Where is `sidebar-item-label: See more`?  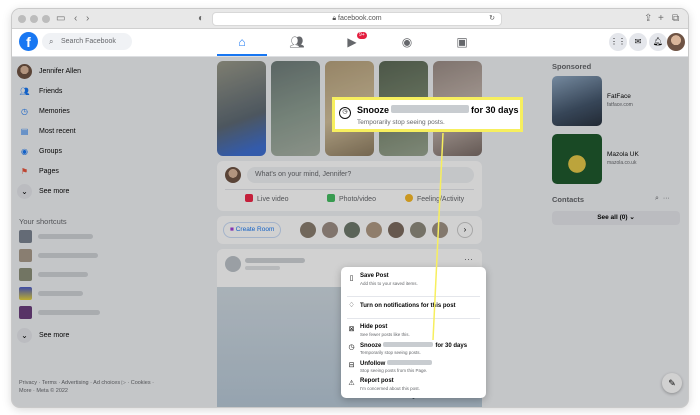 sidebar-item-label: See more is located at coordinates (54, 191).